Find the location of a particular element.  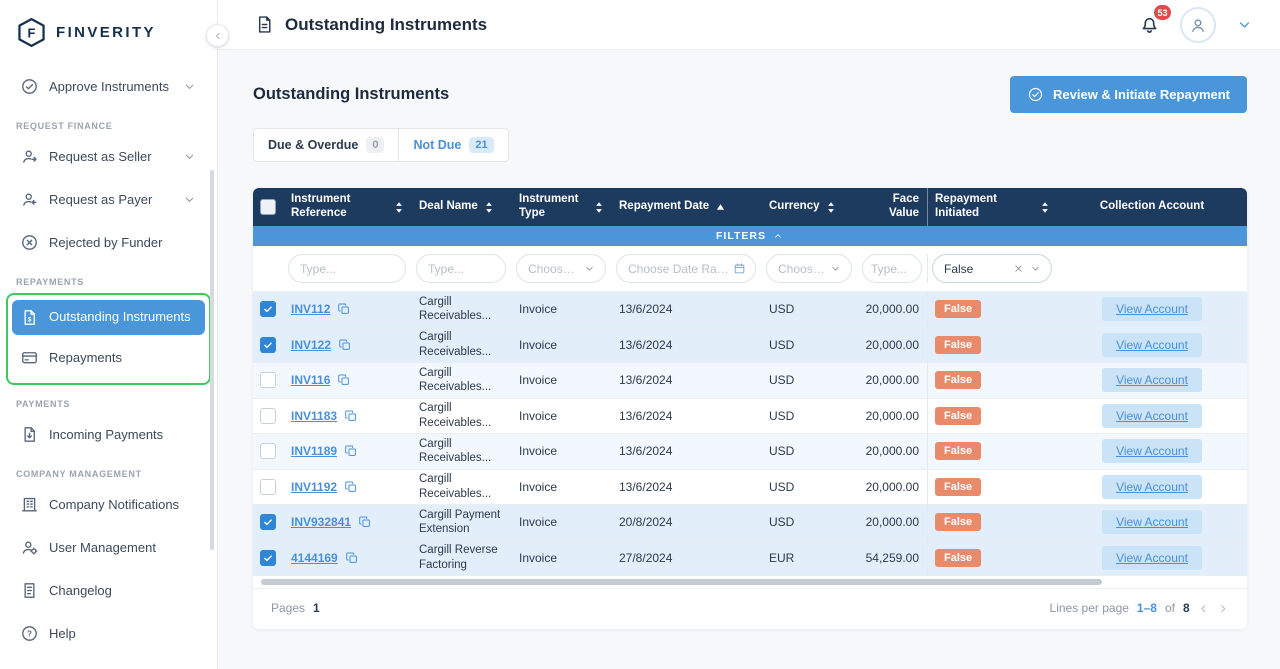

column-header-instrument-reference: Instrument Reference is located at coordinates (347, 207).